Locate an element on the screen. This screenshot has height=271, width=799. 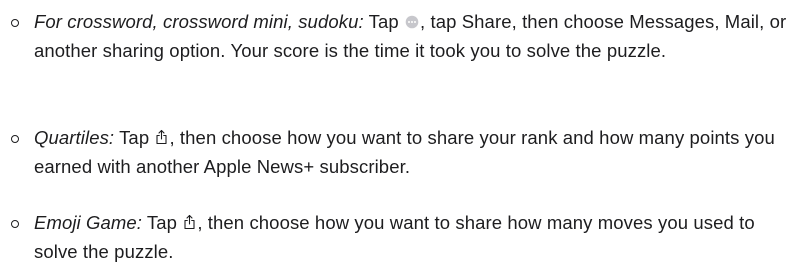
list-item-title: For crossword, crossword mini, sudoku: is located at coordinates (199, 21).